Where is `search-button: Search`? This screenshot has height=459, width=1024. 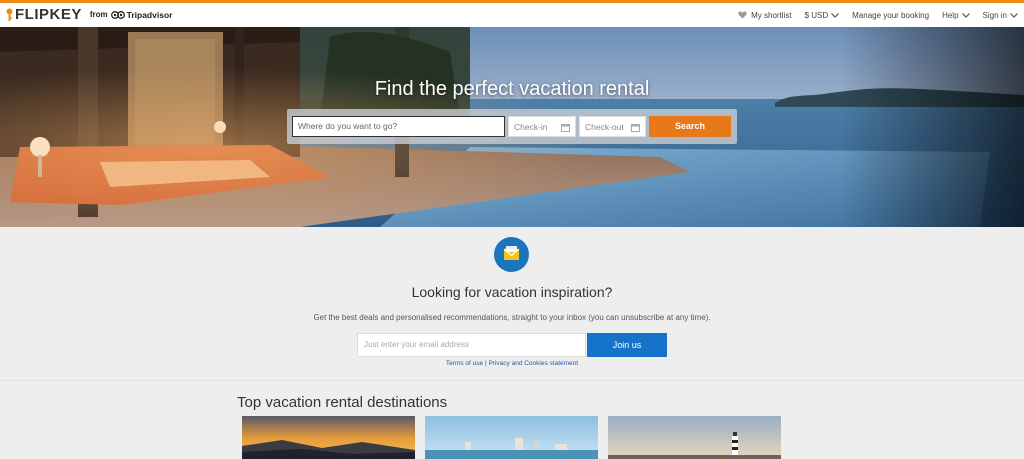
search-button: Search is located at coordinates (690, 126).